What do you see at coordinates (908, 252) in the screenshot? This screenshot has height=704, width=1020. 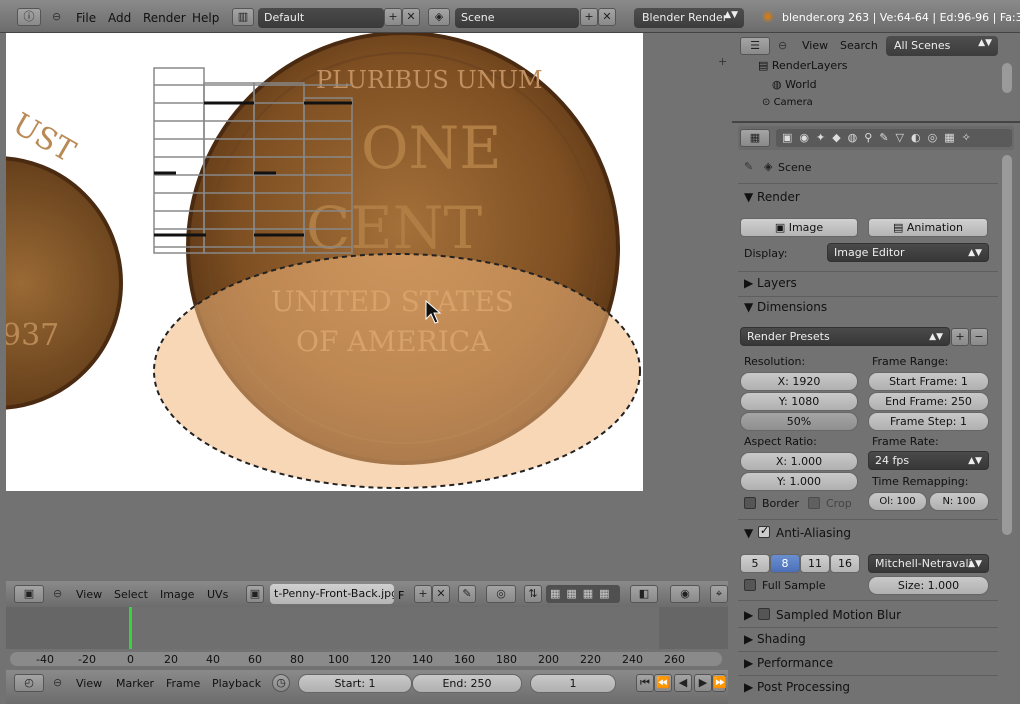 I see `display-dropdown: Image Editor ▲▼` at bounding box center [908, 252].